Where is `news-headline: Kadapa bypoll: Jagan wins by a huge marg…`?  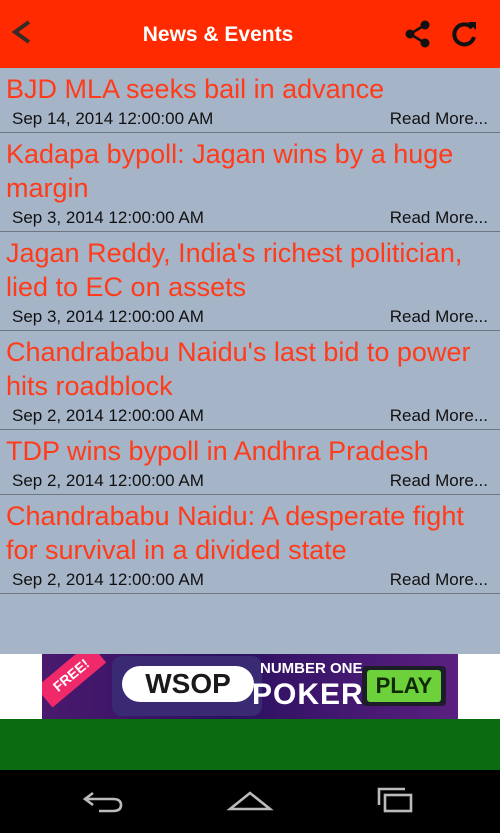 news-headline: Kadapa bypoll: Jagan wins by a huge marg… is located at coordinates (250, 169).